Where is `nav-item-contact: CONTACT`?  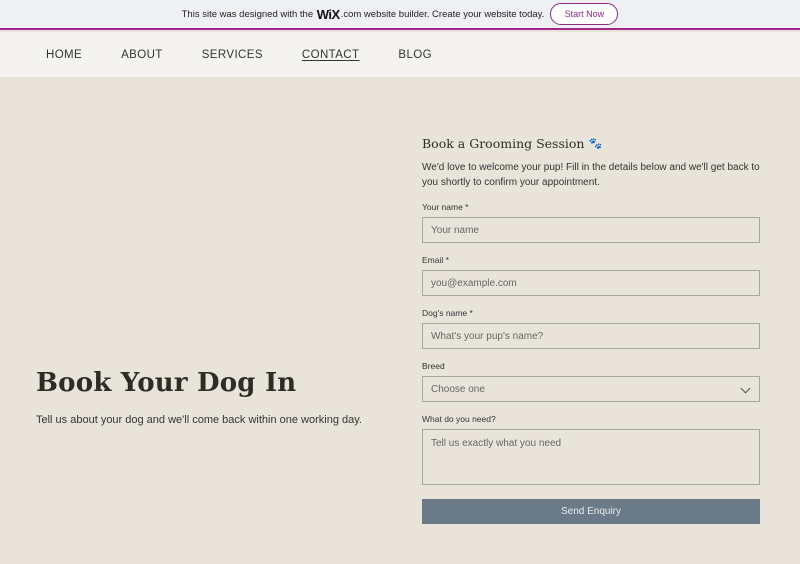 nav-item-contact: CONTACT is located at coordinates (331, 55).